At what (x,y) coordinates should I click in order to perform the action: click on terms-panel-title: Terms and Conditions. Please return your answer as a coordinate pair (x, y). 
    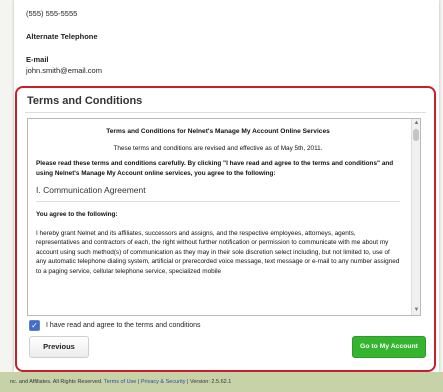
    Looking at the image, I should click on (85, 101).